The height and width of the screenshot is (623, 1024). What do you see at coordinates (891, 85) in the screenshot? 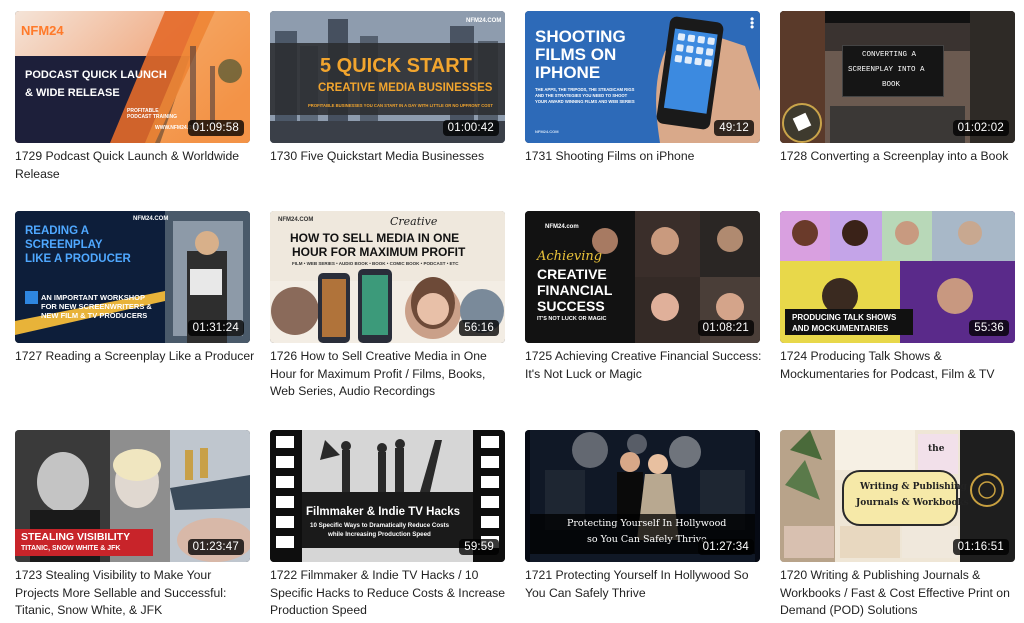
I see `thumb-headline-3: BOOK` at bounding box center [891, 85].